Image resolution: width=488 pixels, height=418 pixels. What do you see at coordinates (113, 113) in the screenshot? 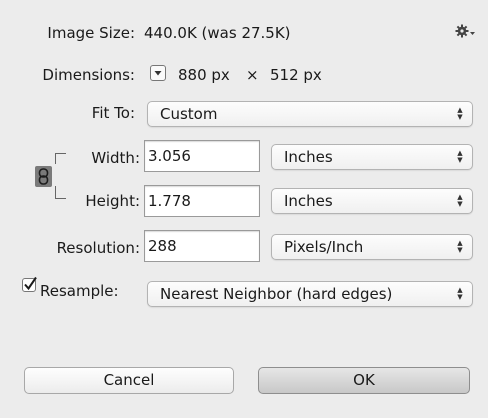
I see `fit-to-label: Fit To:` at bounding box center [113, 113].